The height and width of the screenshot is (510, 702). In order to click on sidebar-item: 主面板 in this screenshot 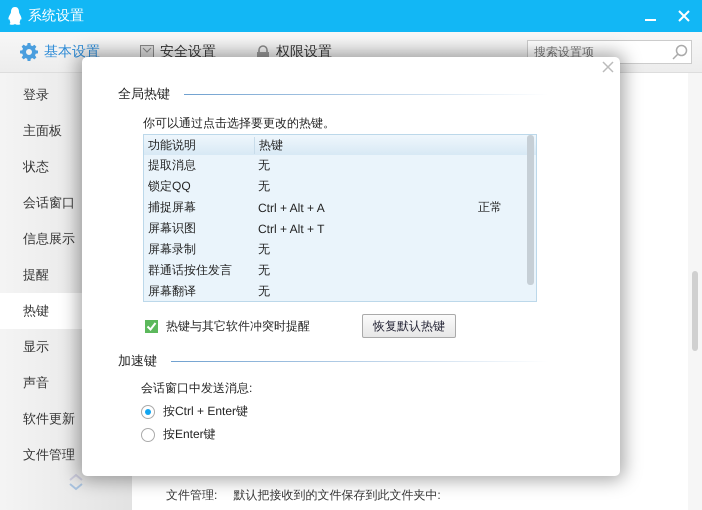, I will do `click(66, 131)`.